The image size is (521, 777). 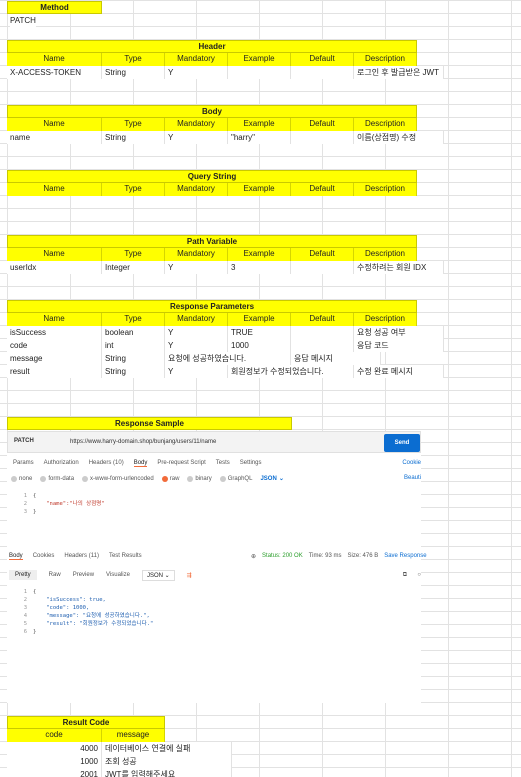 What do you see at coordinates (23, 575) in the screenshot?
I see `tab-pretty: Pretty` at bounding box center [23, 575].